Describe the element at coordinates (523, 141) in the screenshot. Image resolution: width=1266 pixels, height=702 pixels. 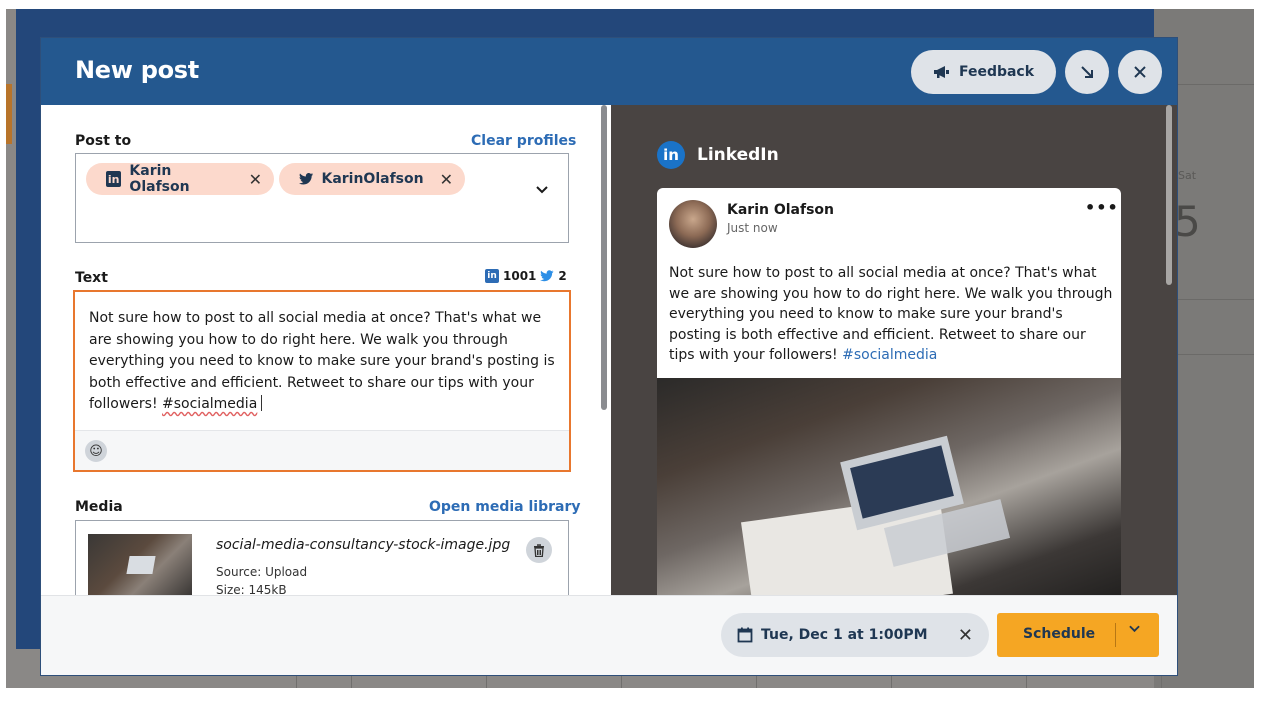
I see `clear-profiles-link: Clear profiles` at that location.